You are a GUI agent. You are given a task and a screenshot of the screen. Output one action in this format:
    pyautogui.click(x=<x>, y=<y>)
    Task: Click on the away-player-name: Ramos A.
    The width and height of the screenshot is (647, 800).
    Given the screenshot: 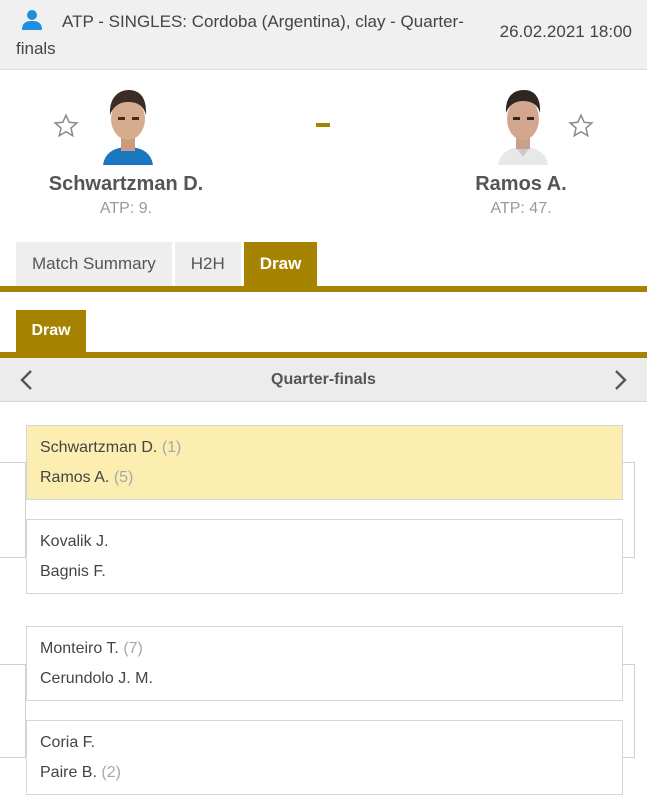 What is the action you would take?
    pyautogui.click(x=521, y=184)
    